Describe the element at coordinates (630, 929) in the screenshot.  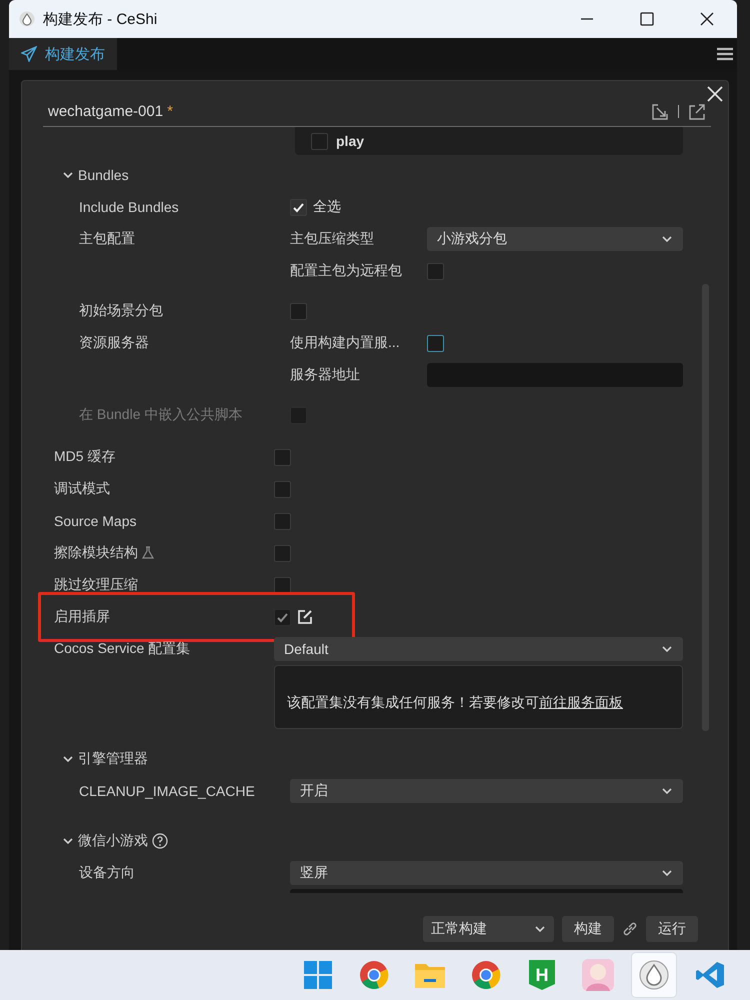
I see `link-icon` at that location.